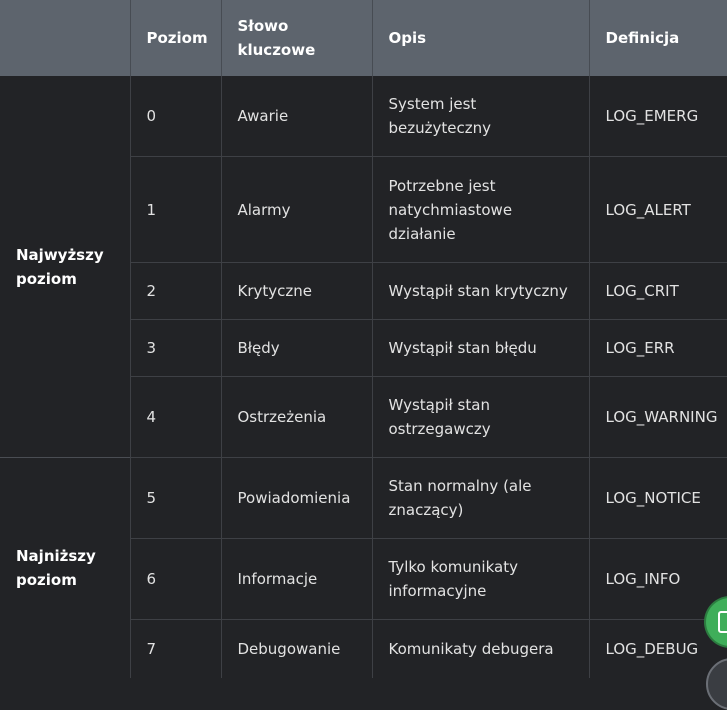 The width and height of the screenshot is (727, 710). Describe the element at coordinates (296, 38) in the screenshot. I see `header-keyword: Słowo kluczowe` at that location.